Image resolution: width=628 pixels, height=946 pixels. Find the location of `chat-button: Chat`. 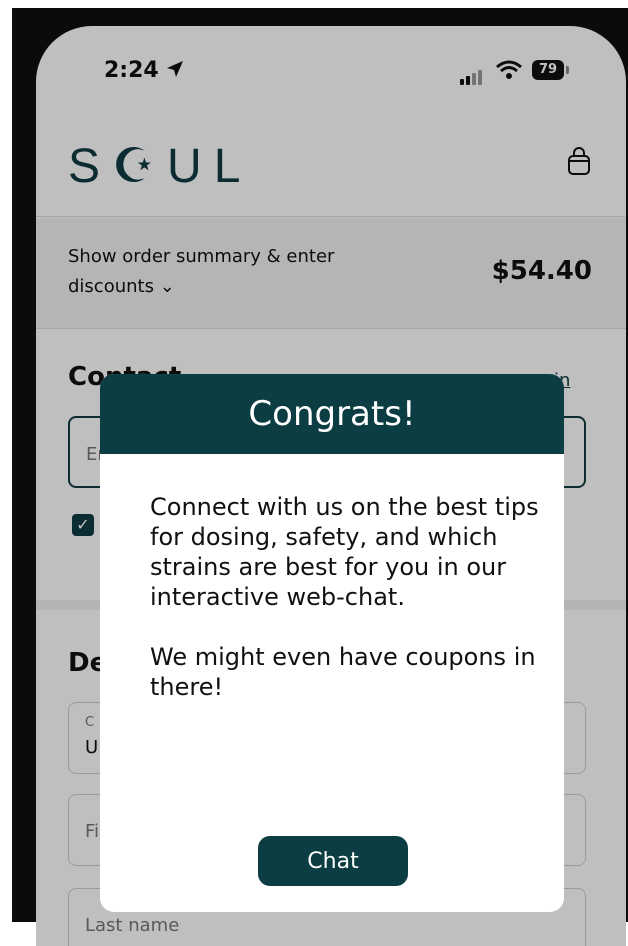

chat-button: Chat is located at coordinates (333, 861).